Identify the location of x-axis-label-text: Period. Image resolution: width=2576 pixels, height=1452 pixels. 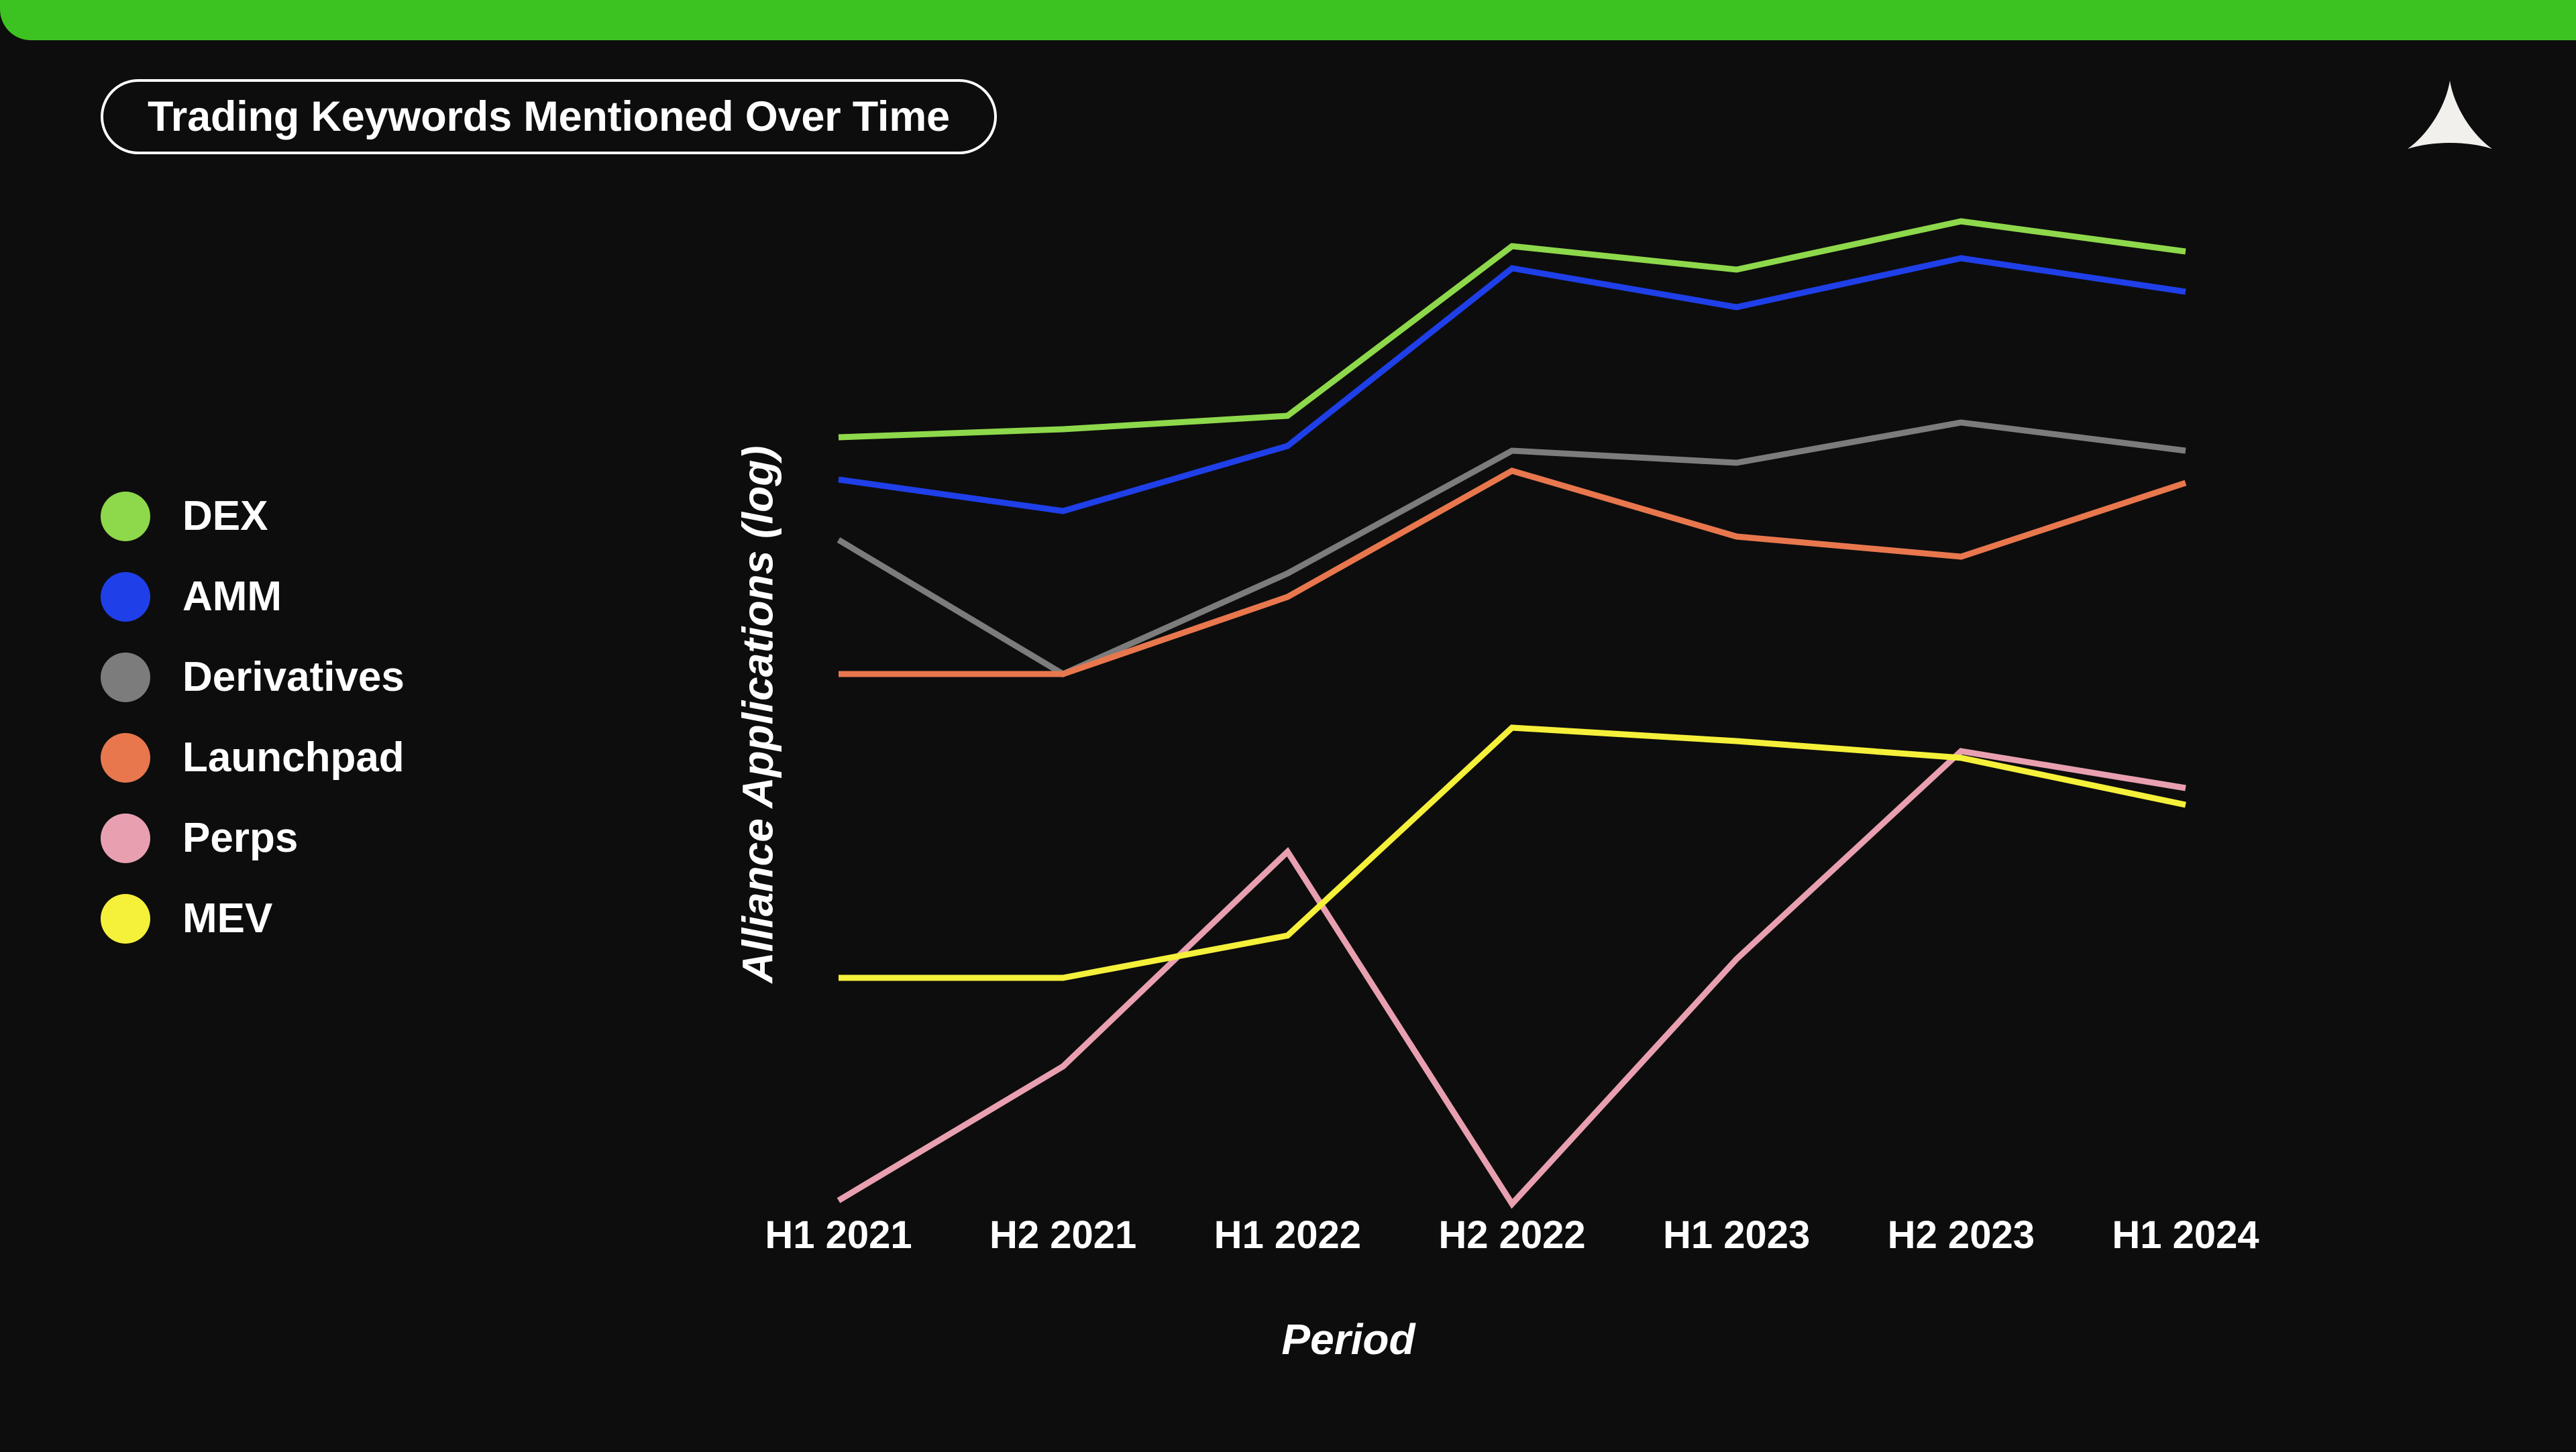
(1348, 1339).